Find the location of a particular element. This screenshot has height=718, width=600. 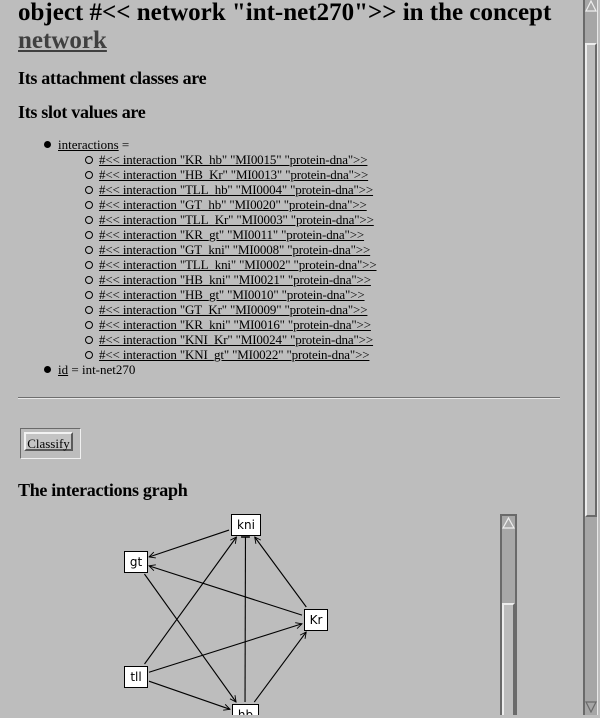

slot-interactions: interactions = is located at coordinates (86, 144).